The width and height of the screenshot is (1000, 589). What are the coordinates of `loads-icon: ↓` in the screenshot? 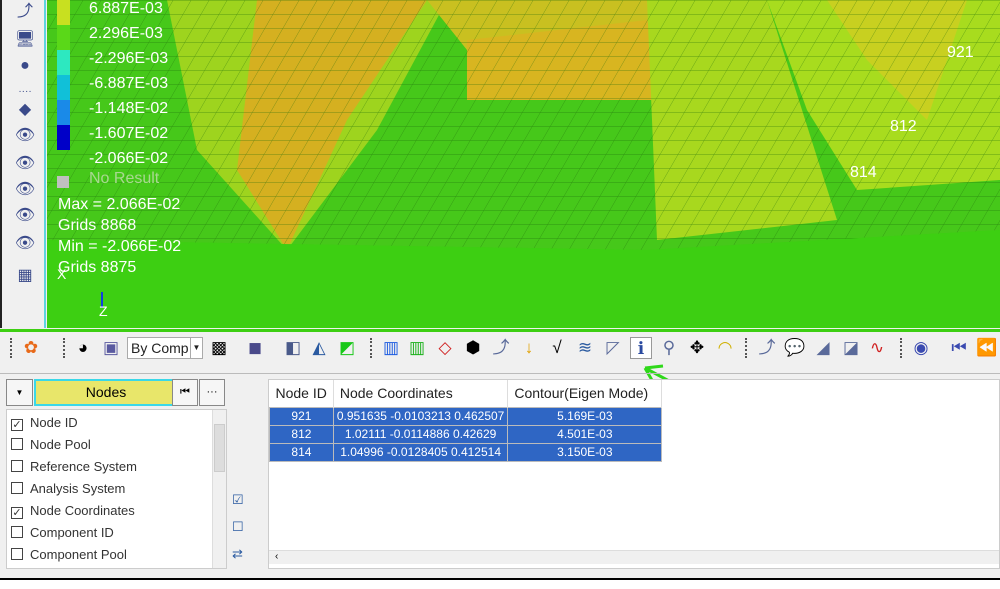 It's located at (529, 348).